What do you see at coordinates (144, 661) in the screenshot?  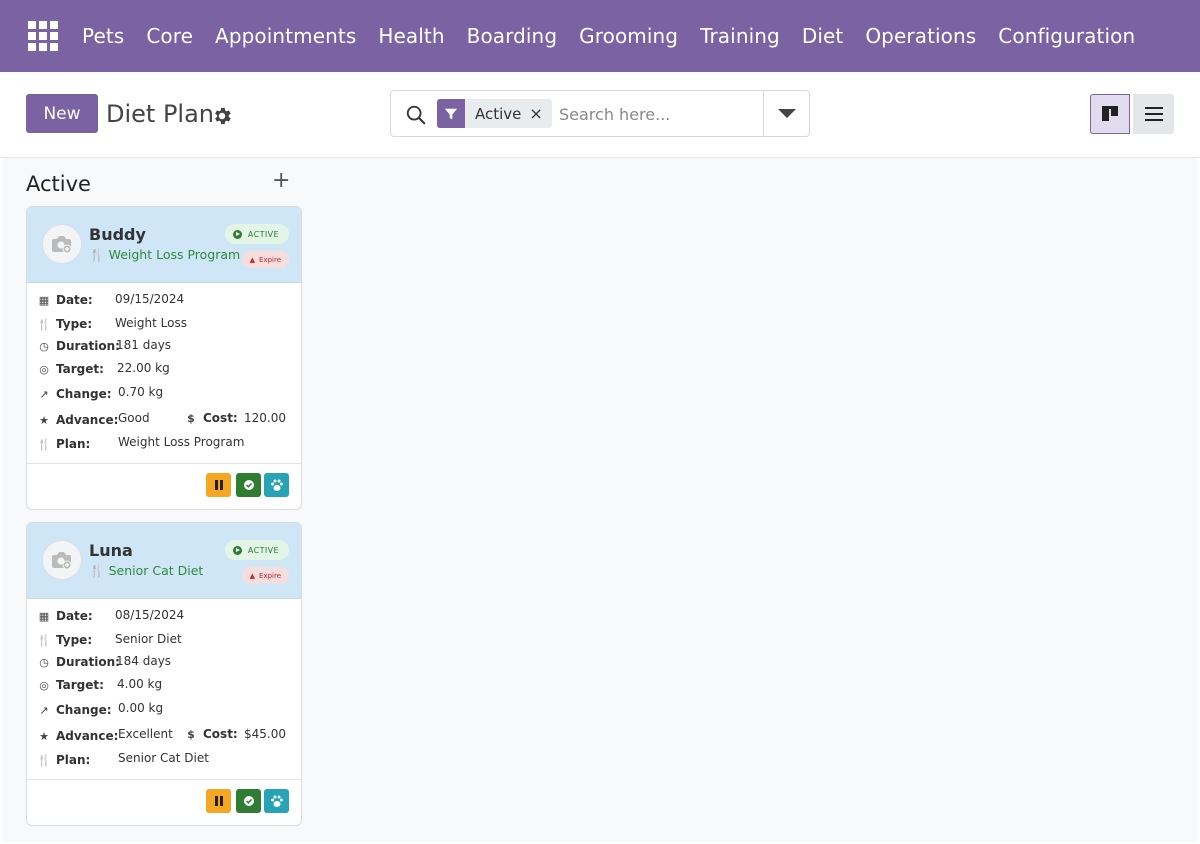 I see `duration-value: 184 days` at bounding box center [144, 661].